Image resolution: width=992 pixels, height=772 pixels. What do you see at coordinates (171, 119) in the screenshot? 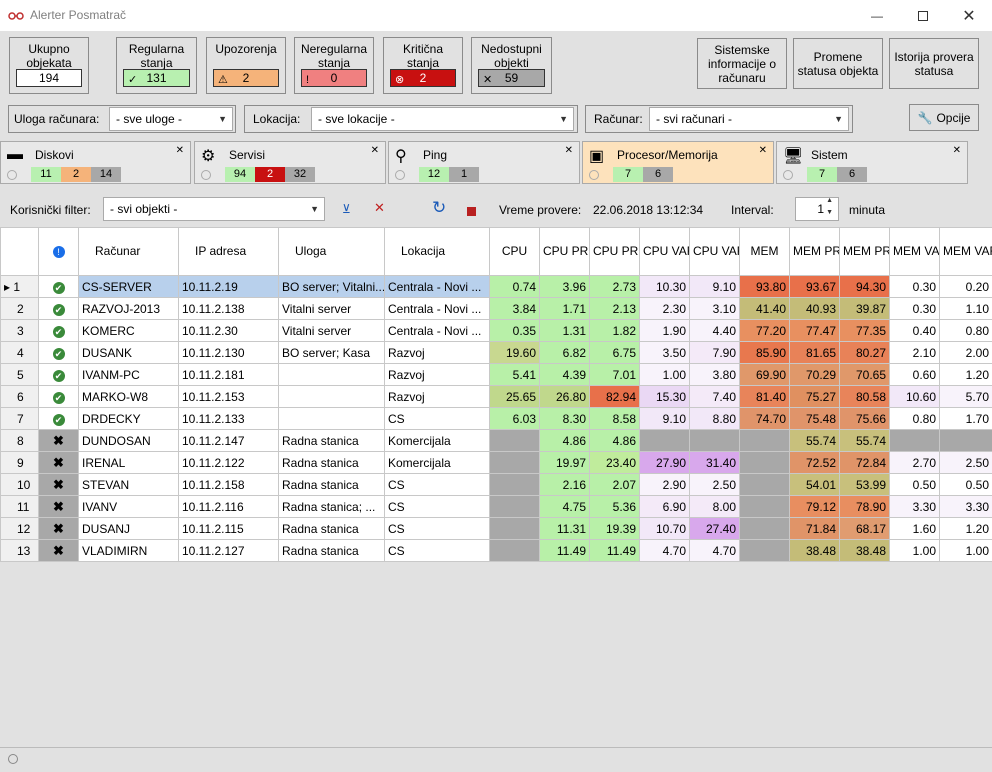
I see `role-select: - sve uloge - ▼` at bounding box center [171, 119].